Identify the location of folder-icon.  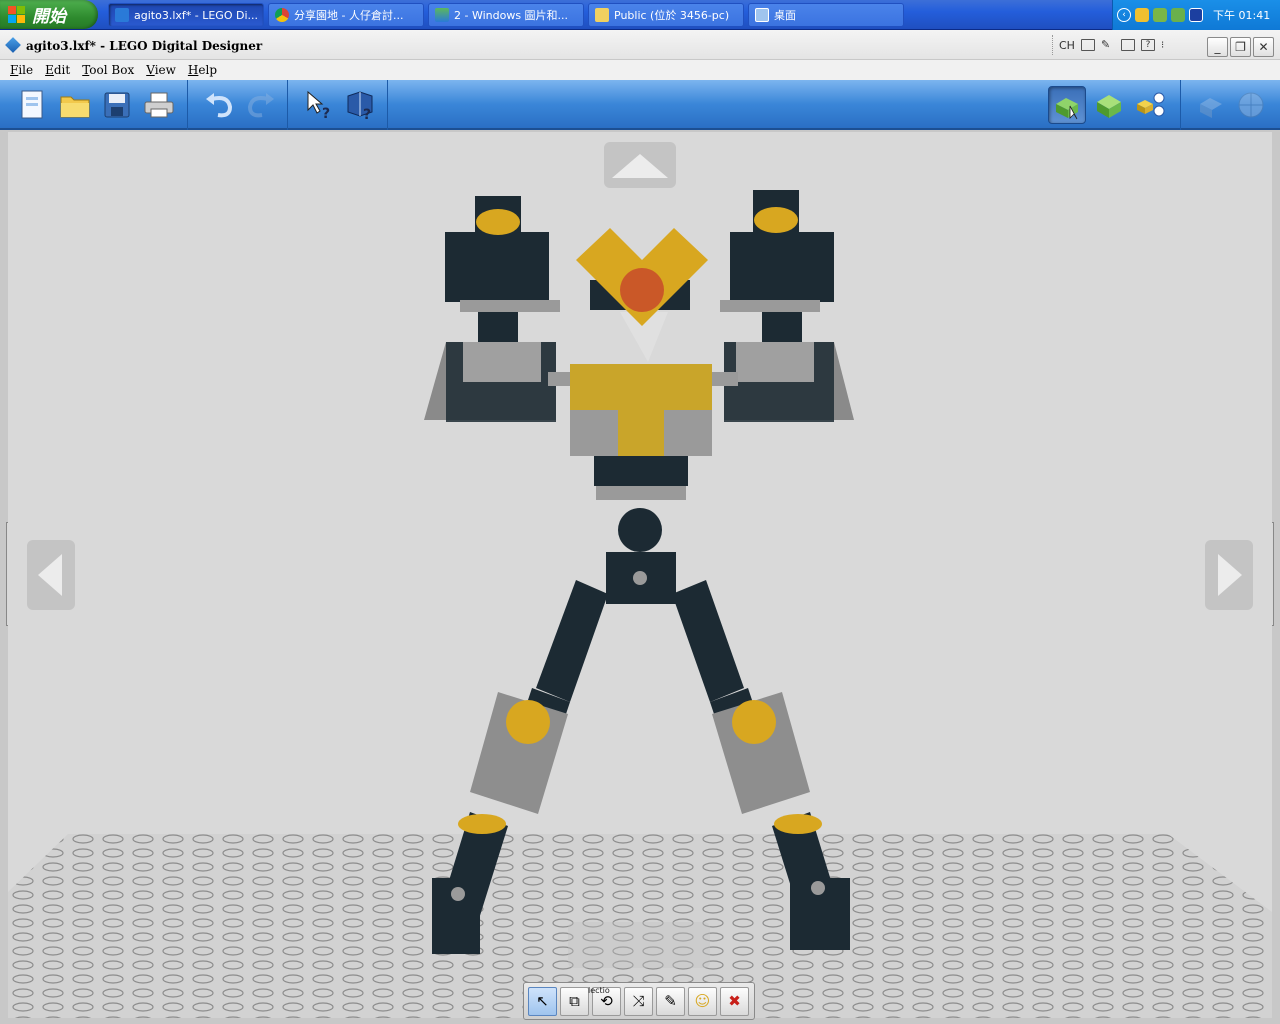
(602, 15).